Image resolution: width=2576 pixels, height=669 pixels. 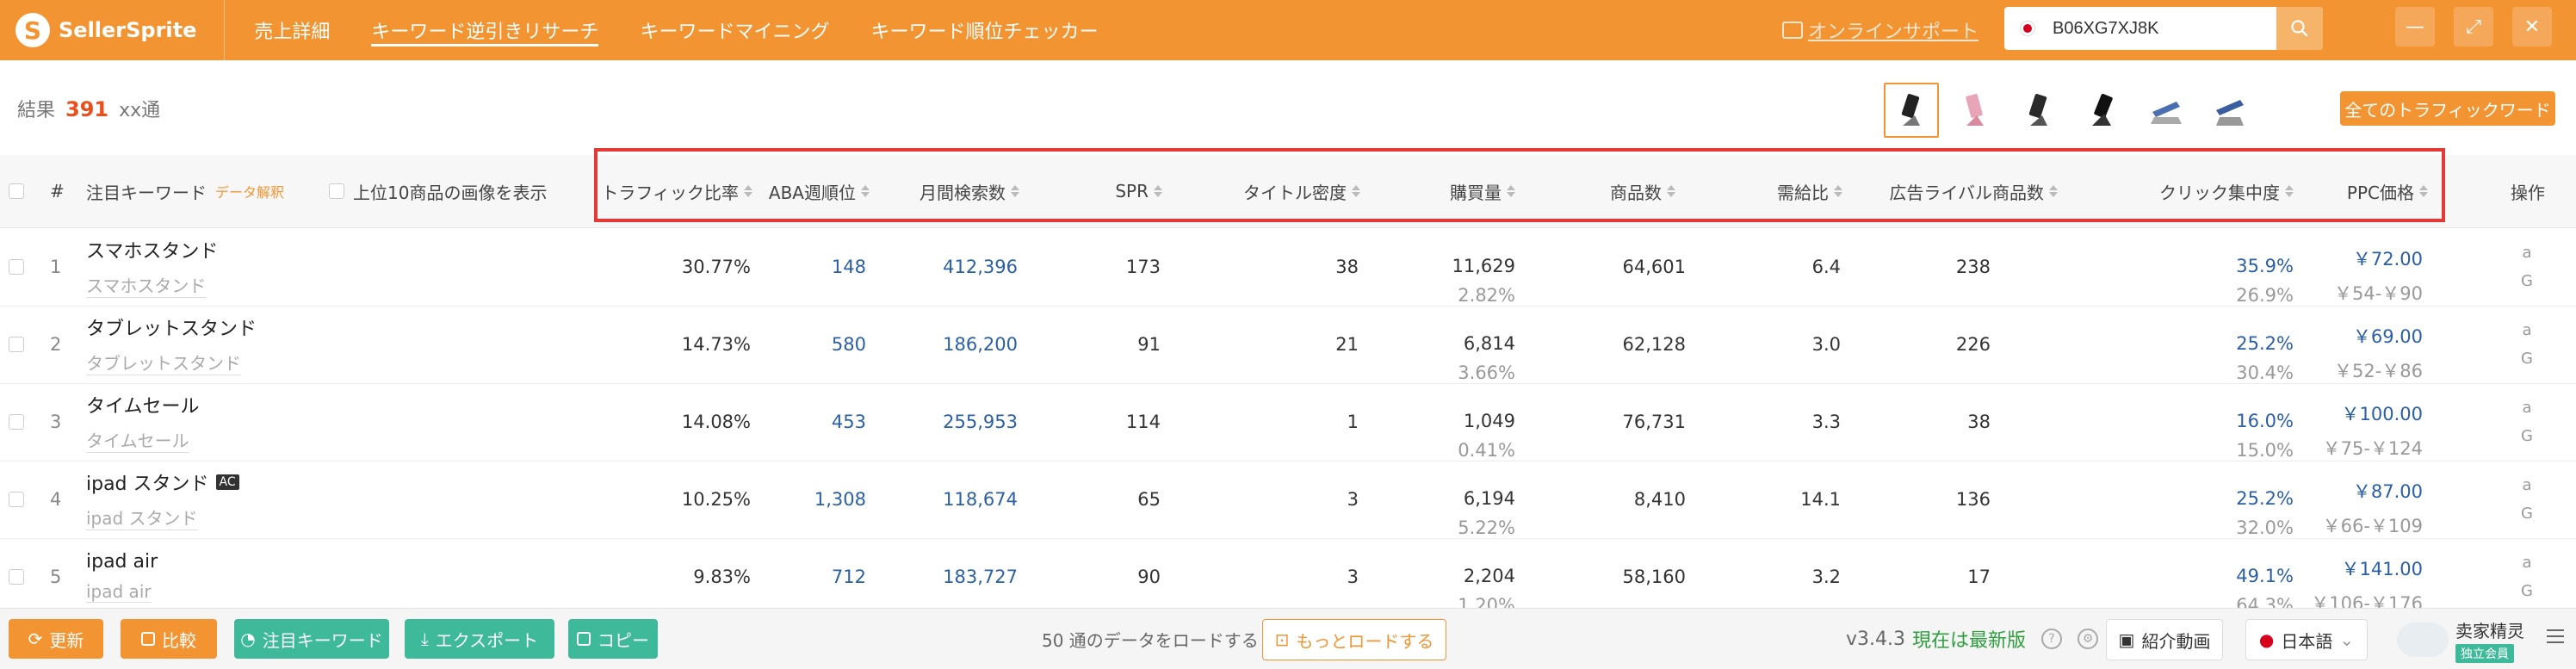 What do you see at coordinates (227, 482) in the screenshot?
I see `amazon-choice-badge: AC` at bounding box center [227, 482].